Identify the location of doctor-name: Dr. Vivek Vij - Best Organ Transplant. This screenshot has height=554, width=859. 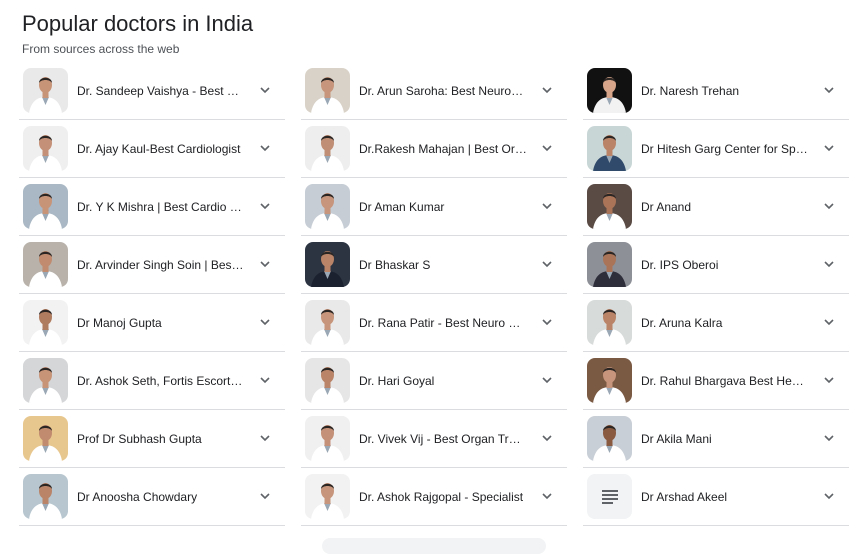
(443, 438).